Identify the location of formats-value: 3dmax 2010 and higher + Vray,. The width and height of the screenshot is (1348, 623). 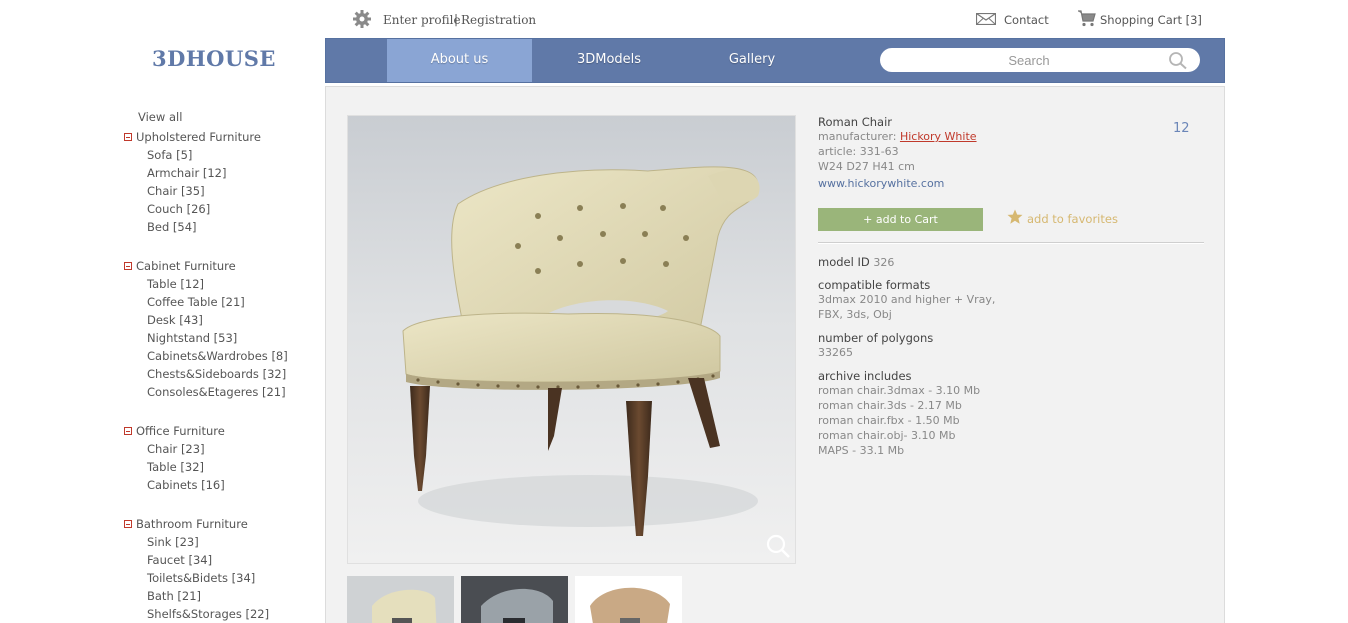
(907, 299).